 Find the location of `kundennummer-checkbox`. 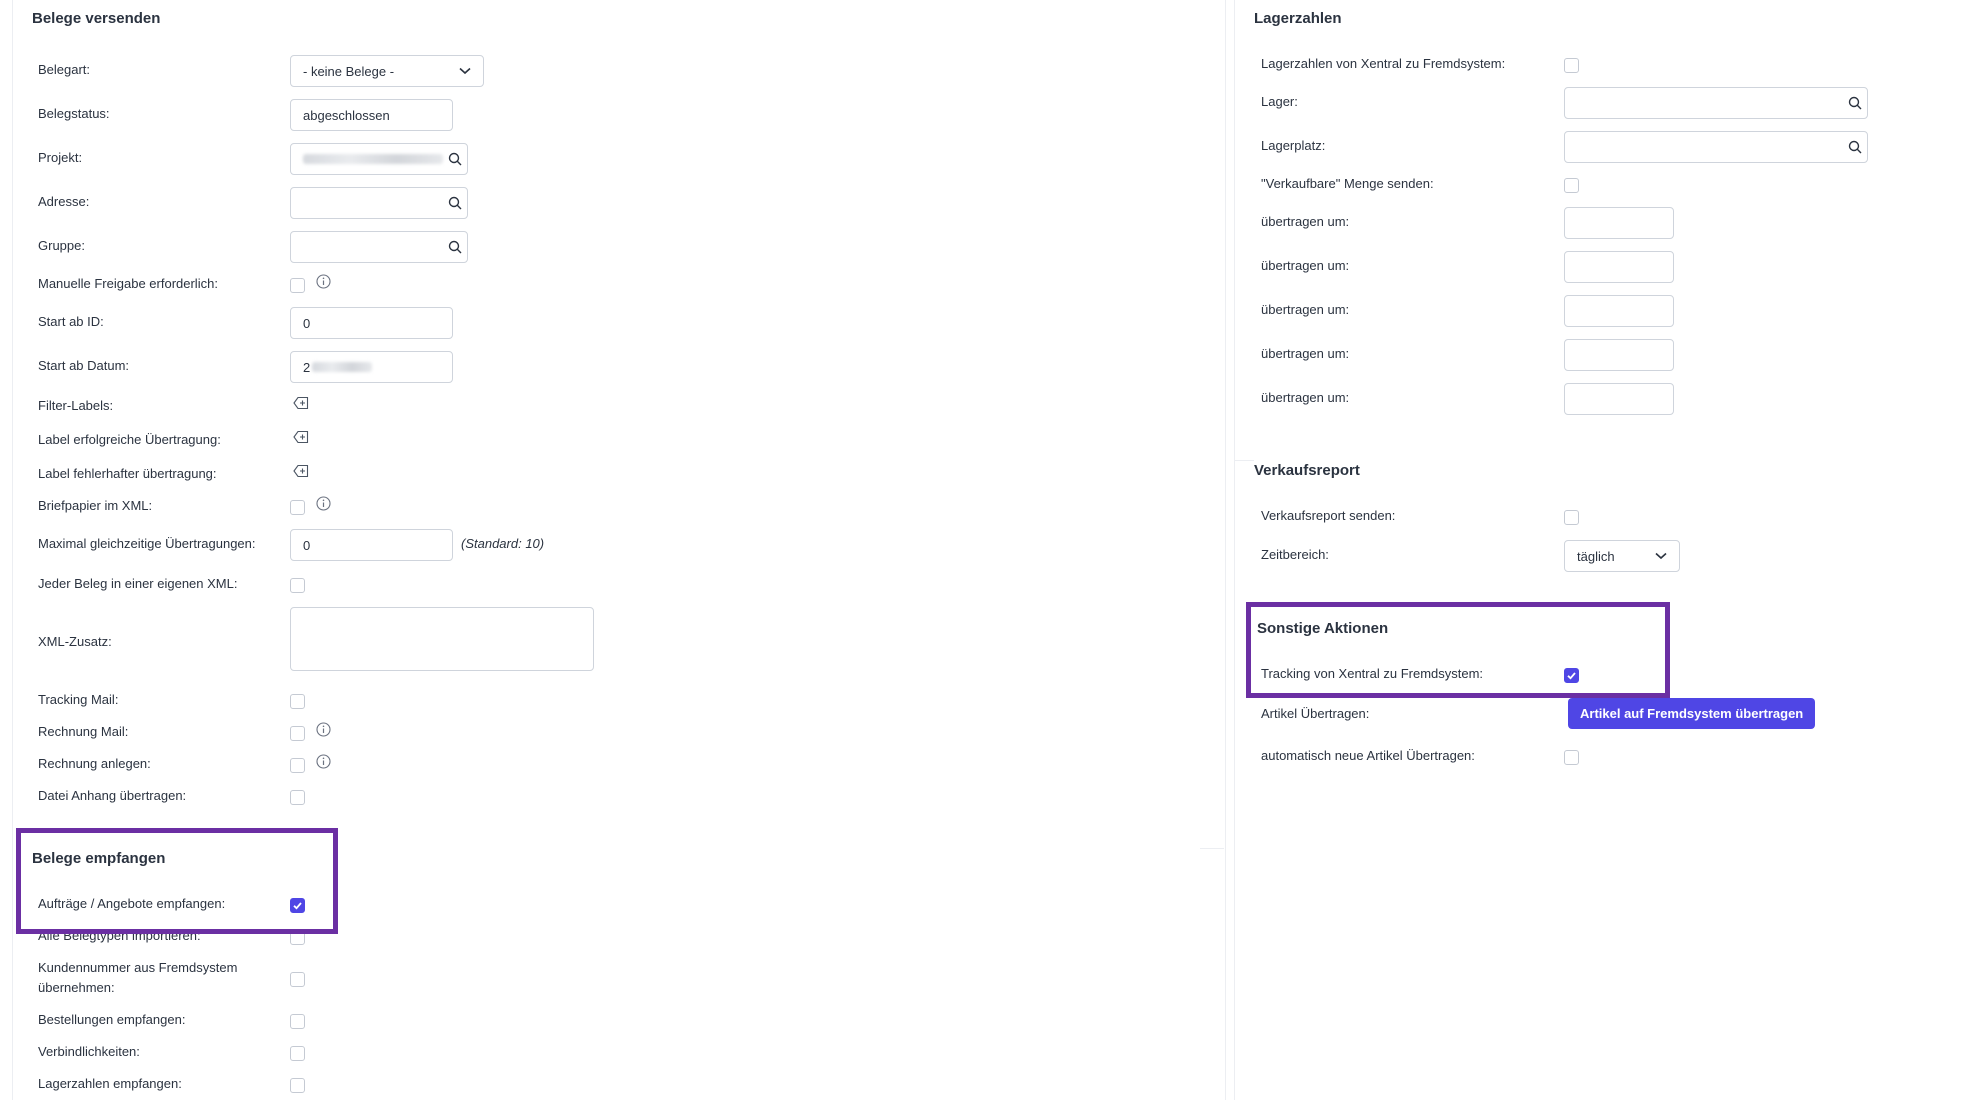

kundennummer-checkbox is located at coordinates (297, 979).